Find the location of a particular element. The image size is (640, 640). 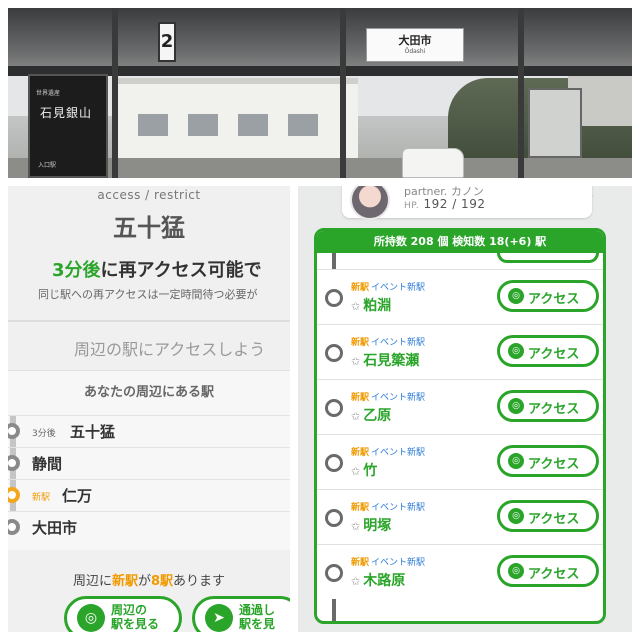

hp-label: HP. is located at coordinates (412, 206).